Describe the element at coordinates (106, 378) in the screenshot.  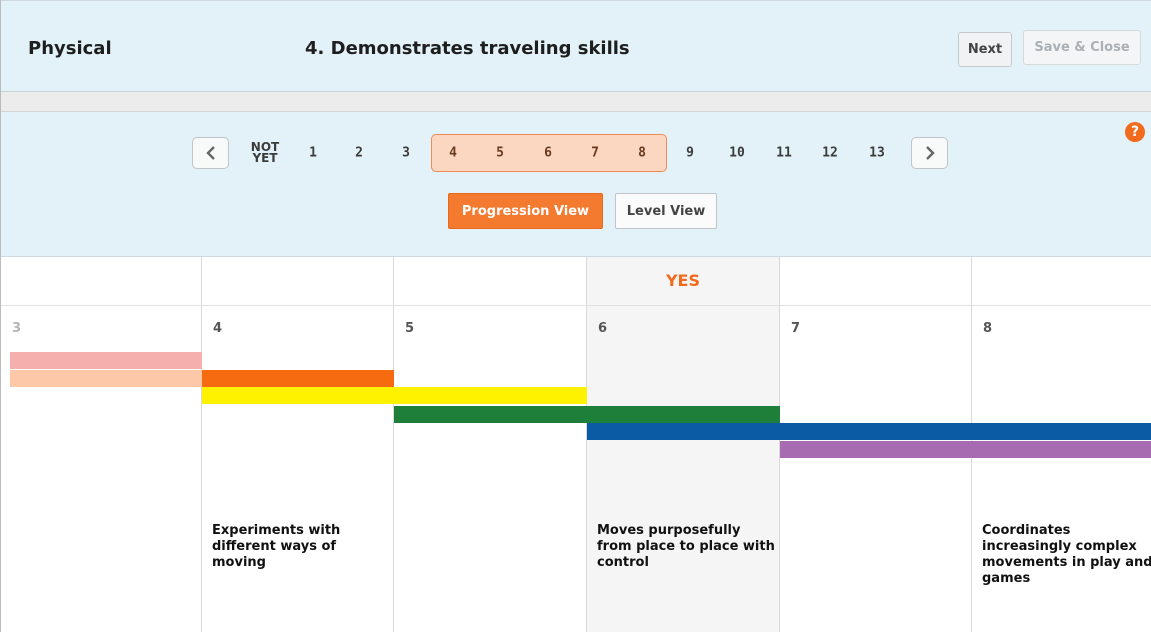
I see `band-peach` at that location.